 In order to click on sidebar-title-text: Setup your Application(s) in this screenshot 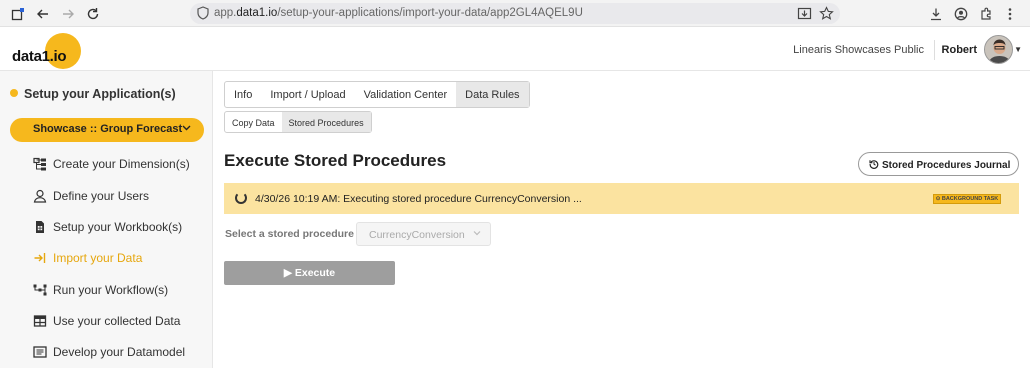, I will do `click(100, 94)`.